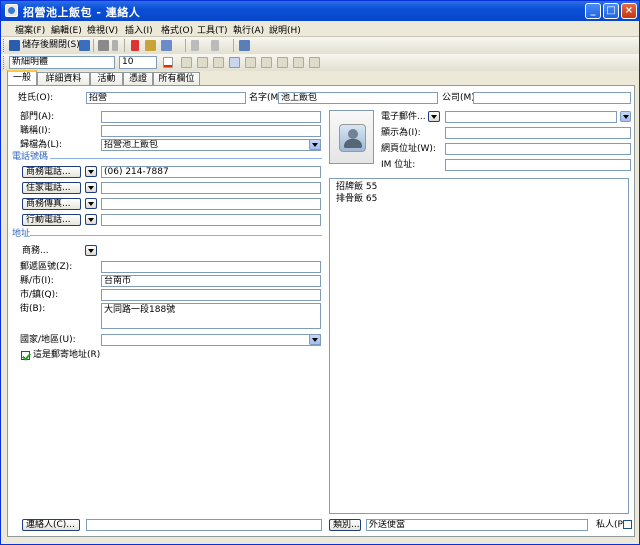 This screenshot has width=640, height=545. What do you see at coordinates (629, 11) in the screenshot?
I see `close-button: ×` at bounding box center [629, 11].